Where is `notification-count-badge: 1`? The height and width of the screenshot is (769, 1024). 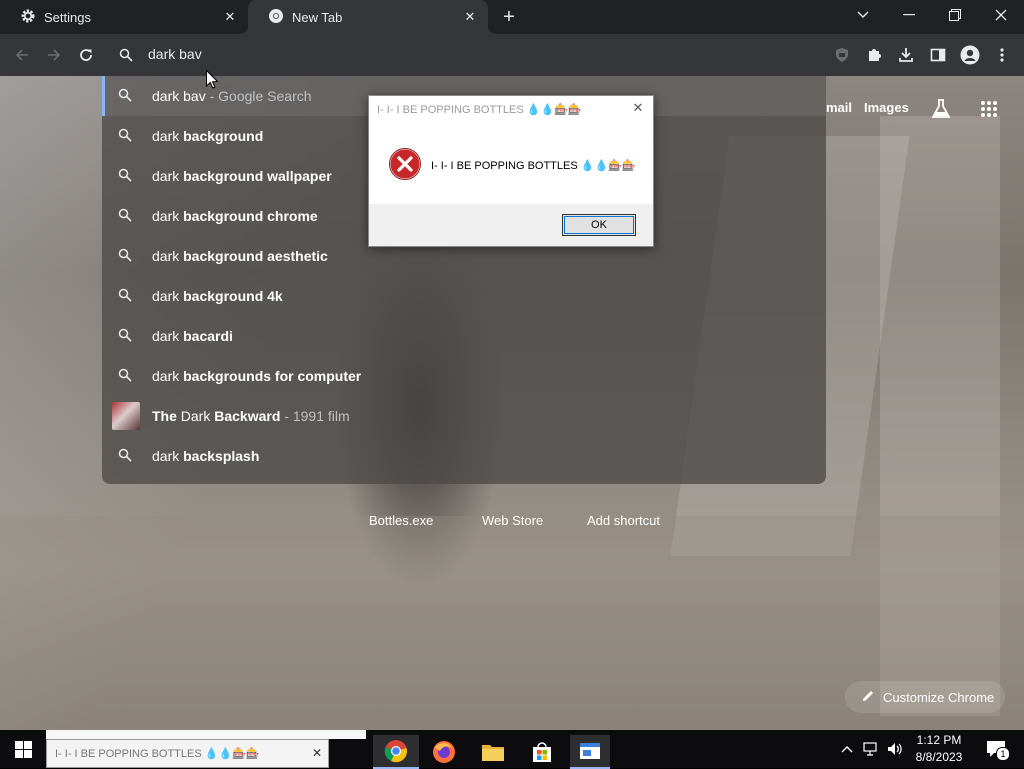 notification-count-badge: 1 is located at coordinates (1003, 754).